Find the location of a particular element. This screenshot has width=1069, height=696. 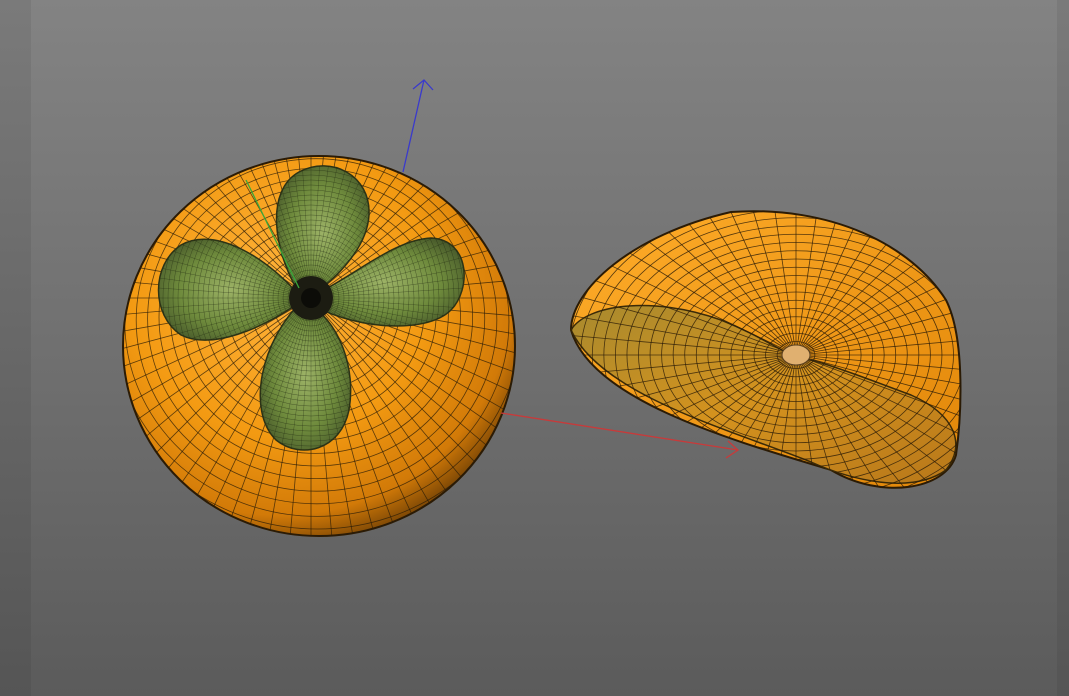

z-axis-line is located at coordinates (413, 126).